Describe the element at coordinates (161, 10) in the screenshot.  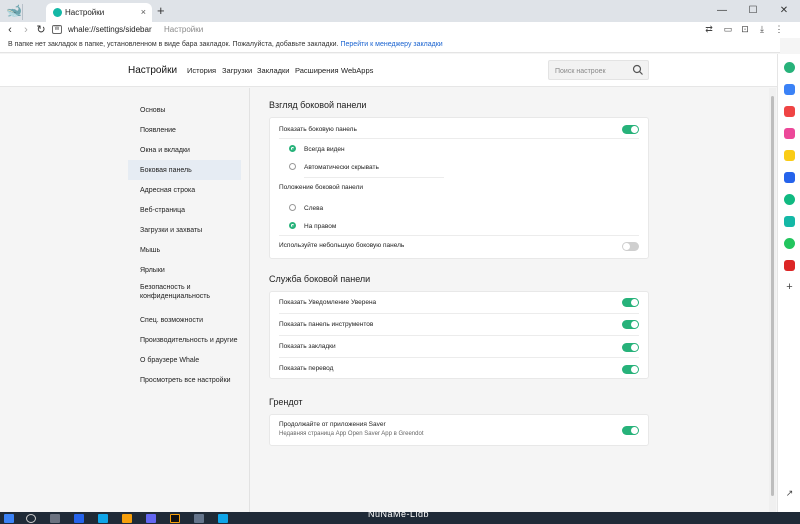
I see `new-tab-button: +` at that location.